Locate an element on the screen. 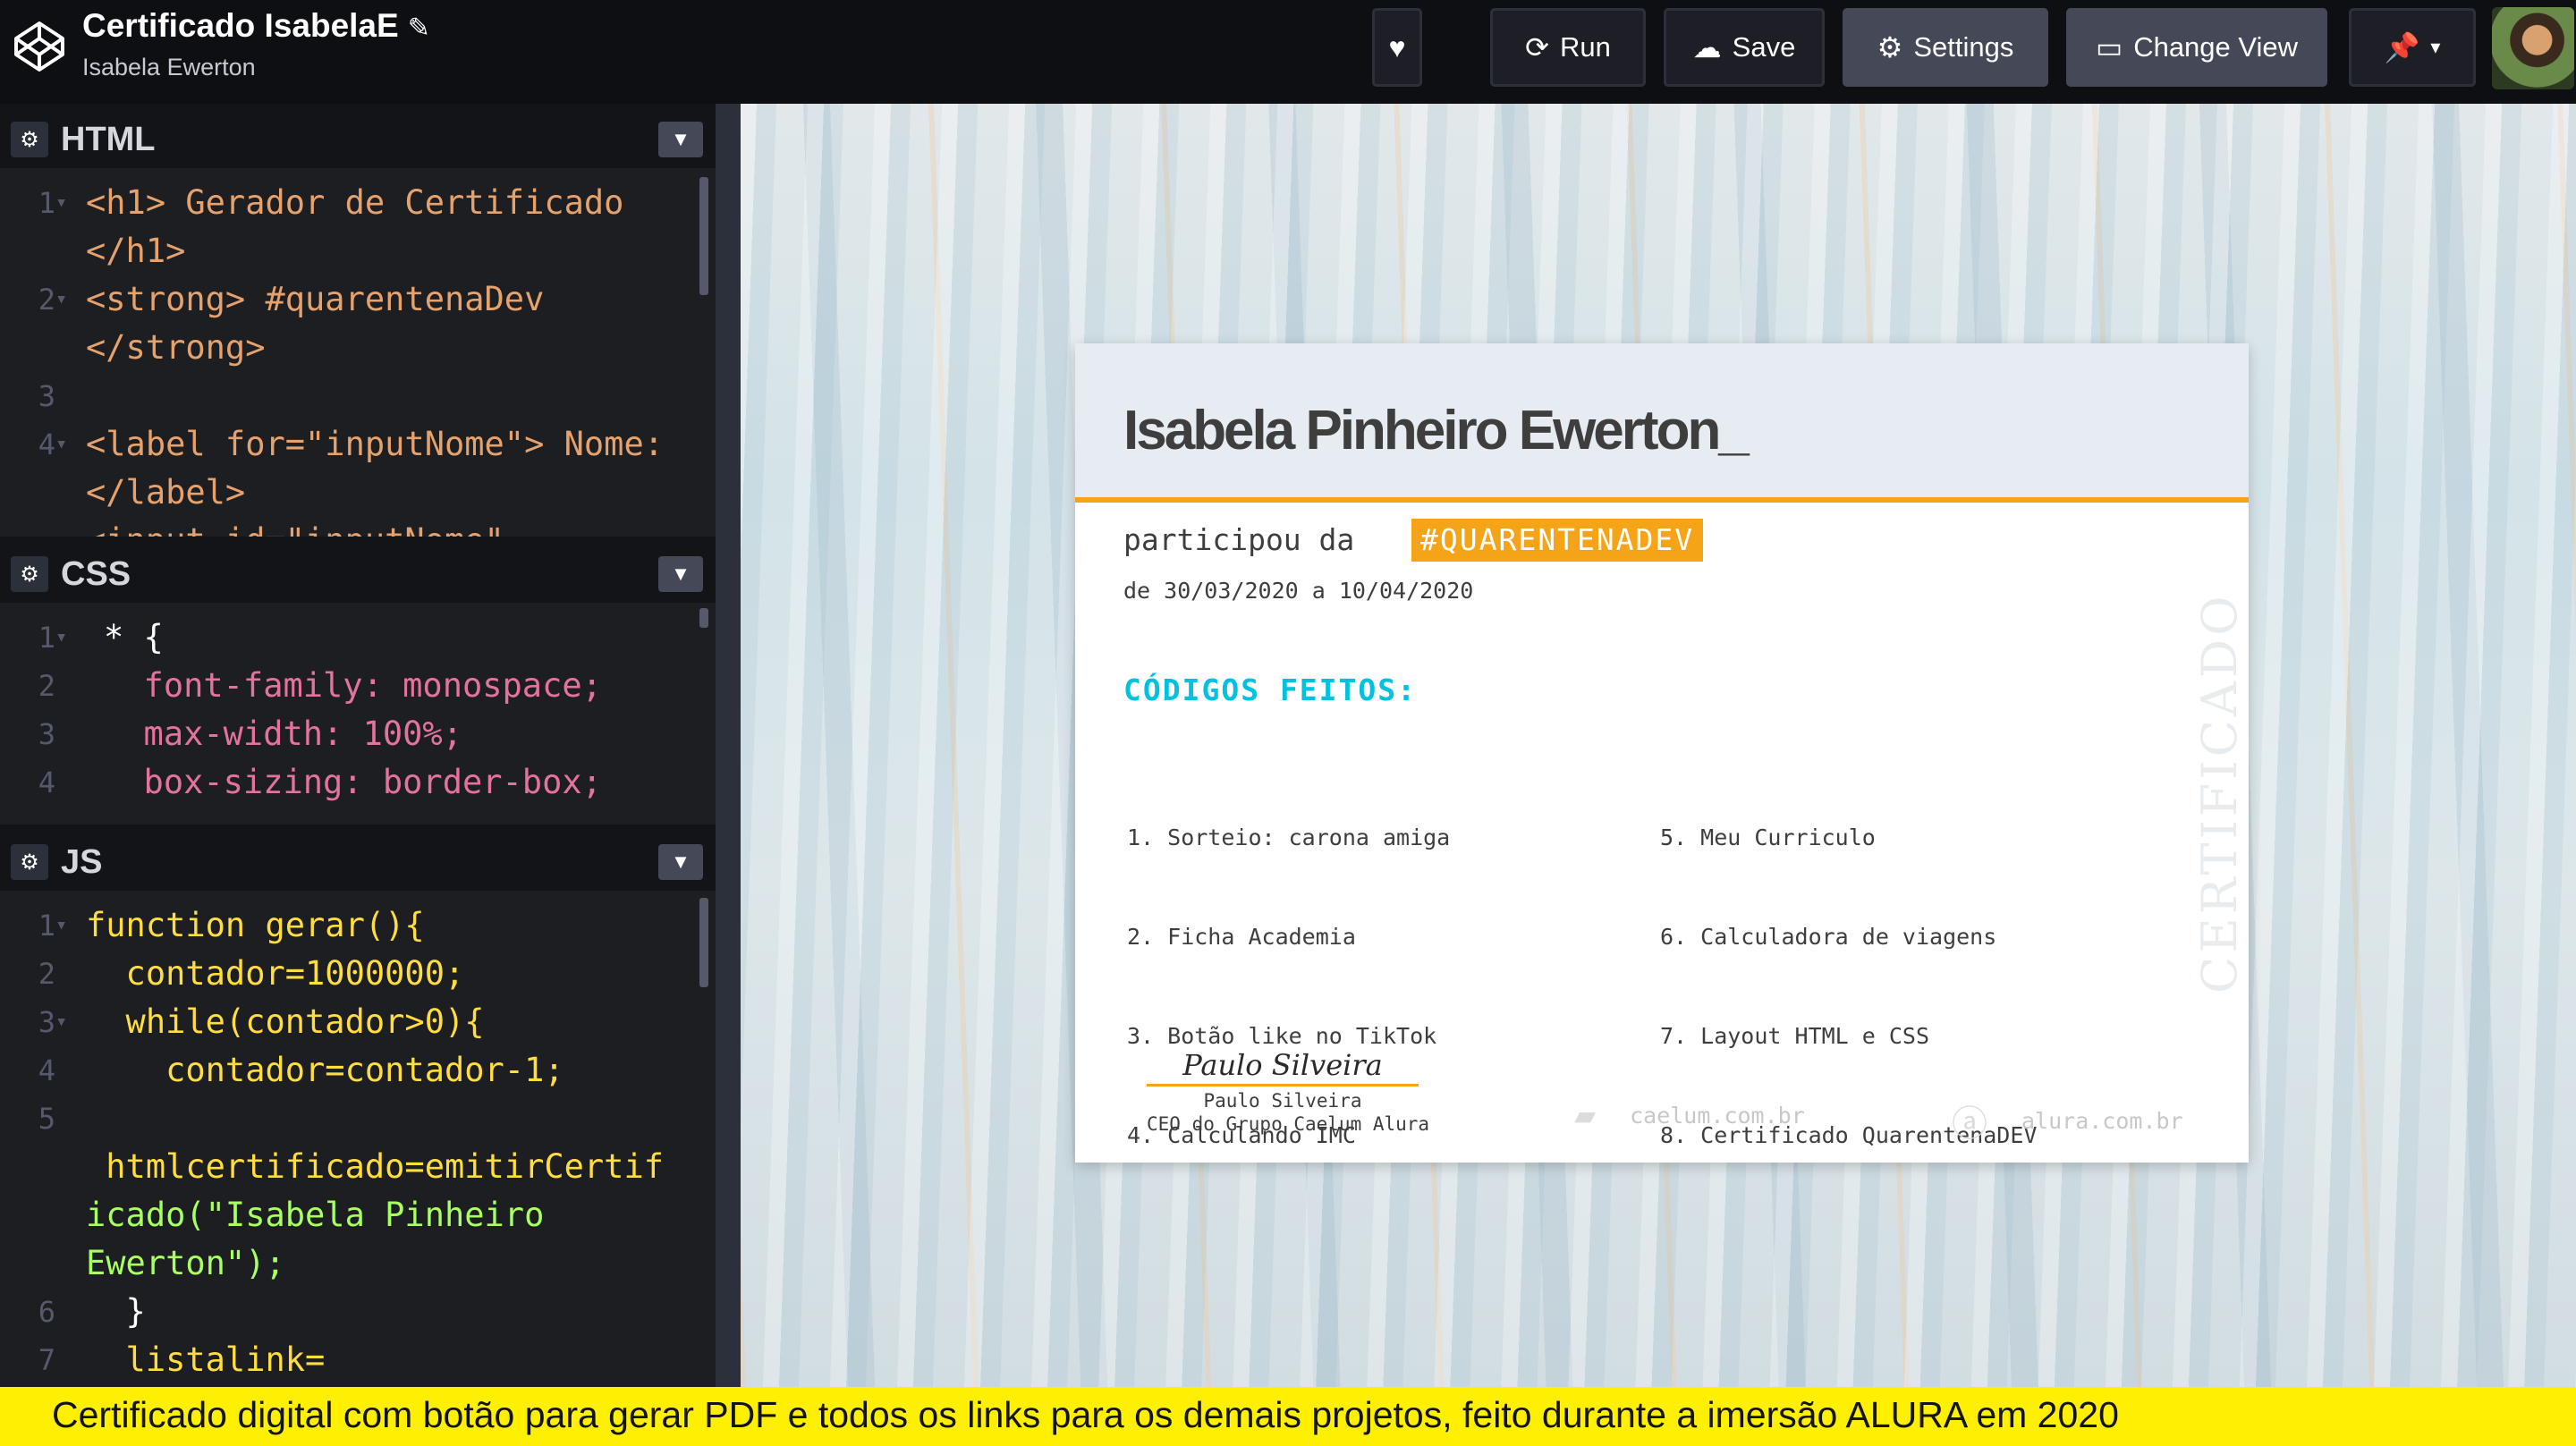  css-collapse-chevron-icon: ▼ is located at coordinates (680, 574).